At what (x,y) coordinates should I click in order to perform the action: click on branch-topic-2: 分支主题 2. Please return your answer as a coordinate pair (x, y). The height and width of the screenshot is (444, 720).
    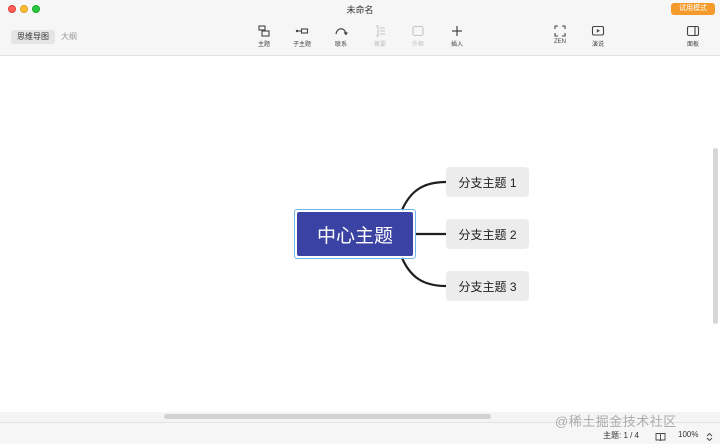
    Looking at the image, I should click on (487, 234).